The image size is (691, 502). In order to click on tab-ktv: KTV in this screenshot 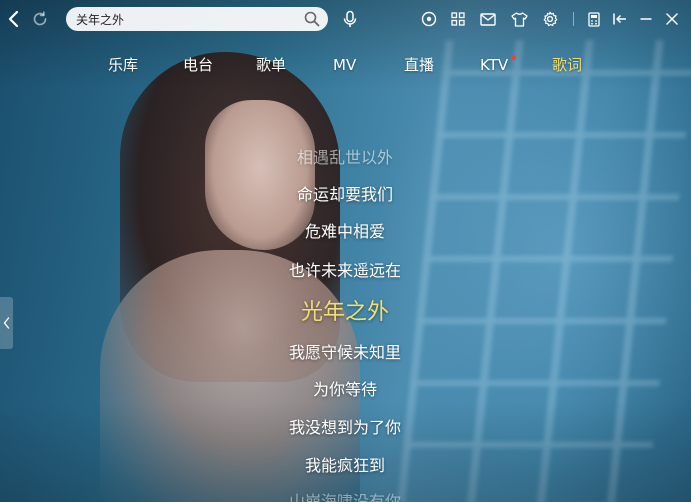, I will do `click(498, 65)`.